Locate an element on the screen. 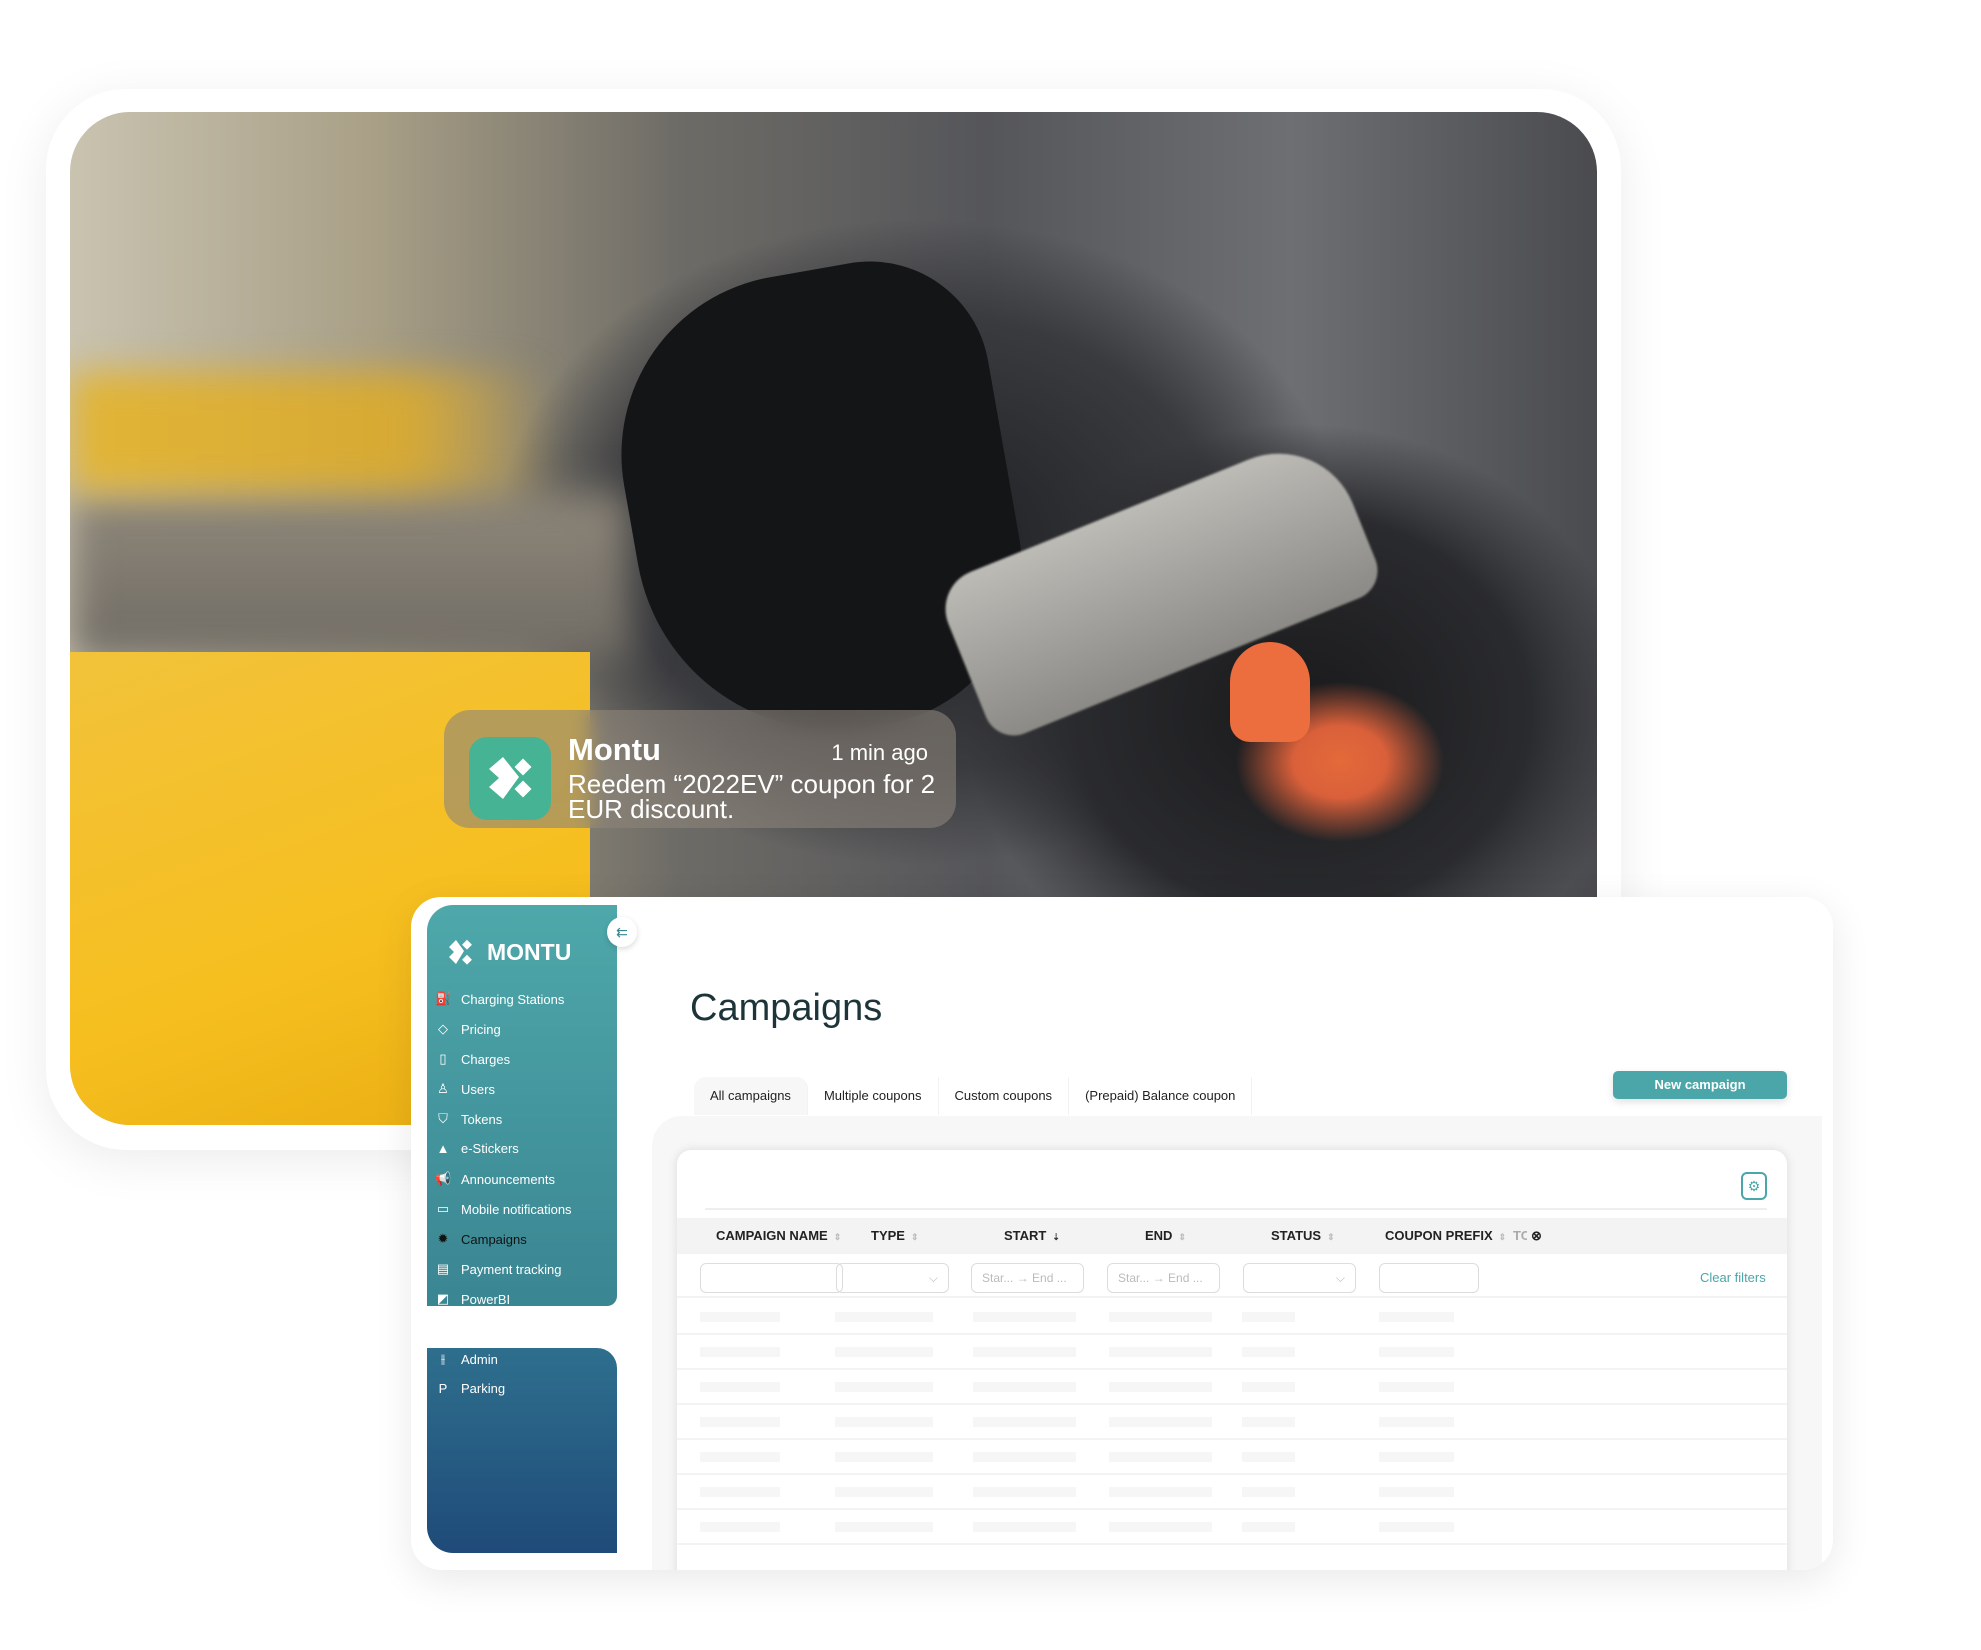 The width and height of the screenshot is (1981, 1650). sidebar-item-parking: P Parking is located at coordinates (470, 1388).